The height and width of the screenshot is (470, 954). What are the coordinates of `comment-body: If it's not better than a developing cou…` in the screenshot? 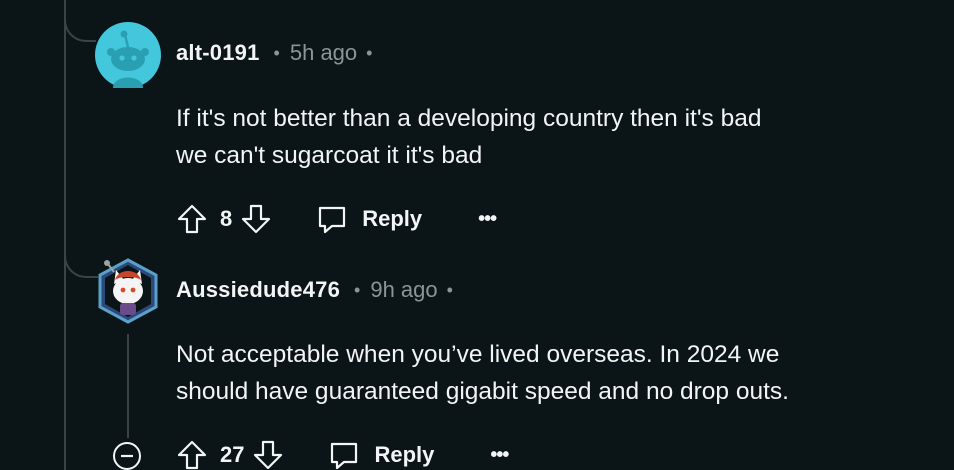 It's located at (468, 137).